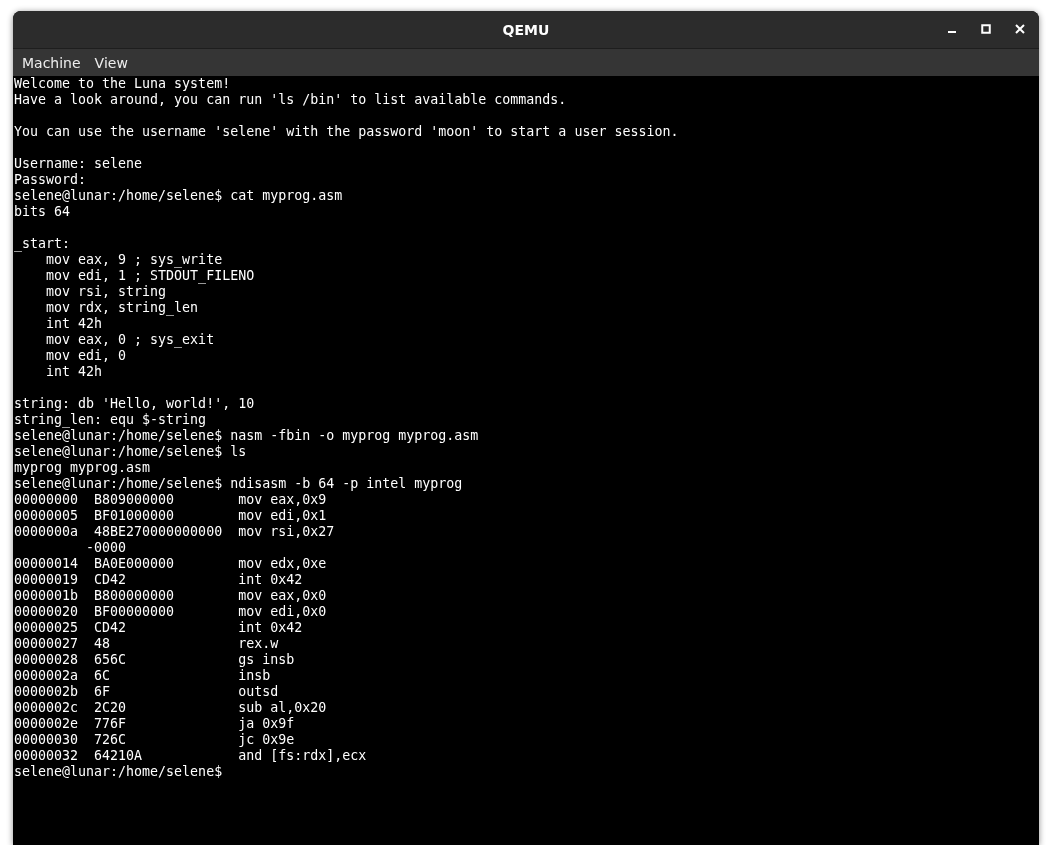  I want to click on menu-item: View, so click(111, 62).